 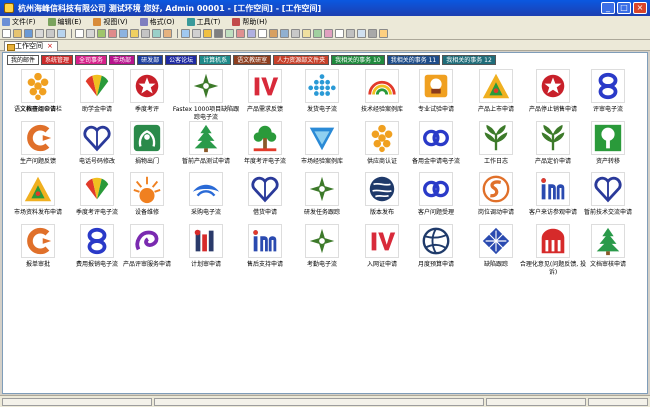 I want to click on launcher-tile: 产品评审服务申请, so click(x=147, y=254).